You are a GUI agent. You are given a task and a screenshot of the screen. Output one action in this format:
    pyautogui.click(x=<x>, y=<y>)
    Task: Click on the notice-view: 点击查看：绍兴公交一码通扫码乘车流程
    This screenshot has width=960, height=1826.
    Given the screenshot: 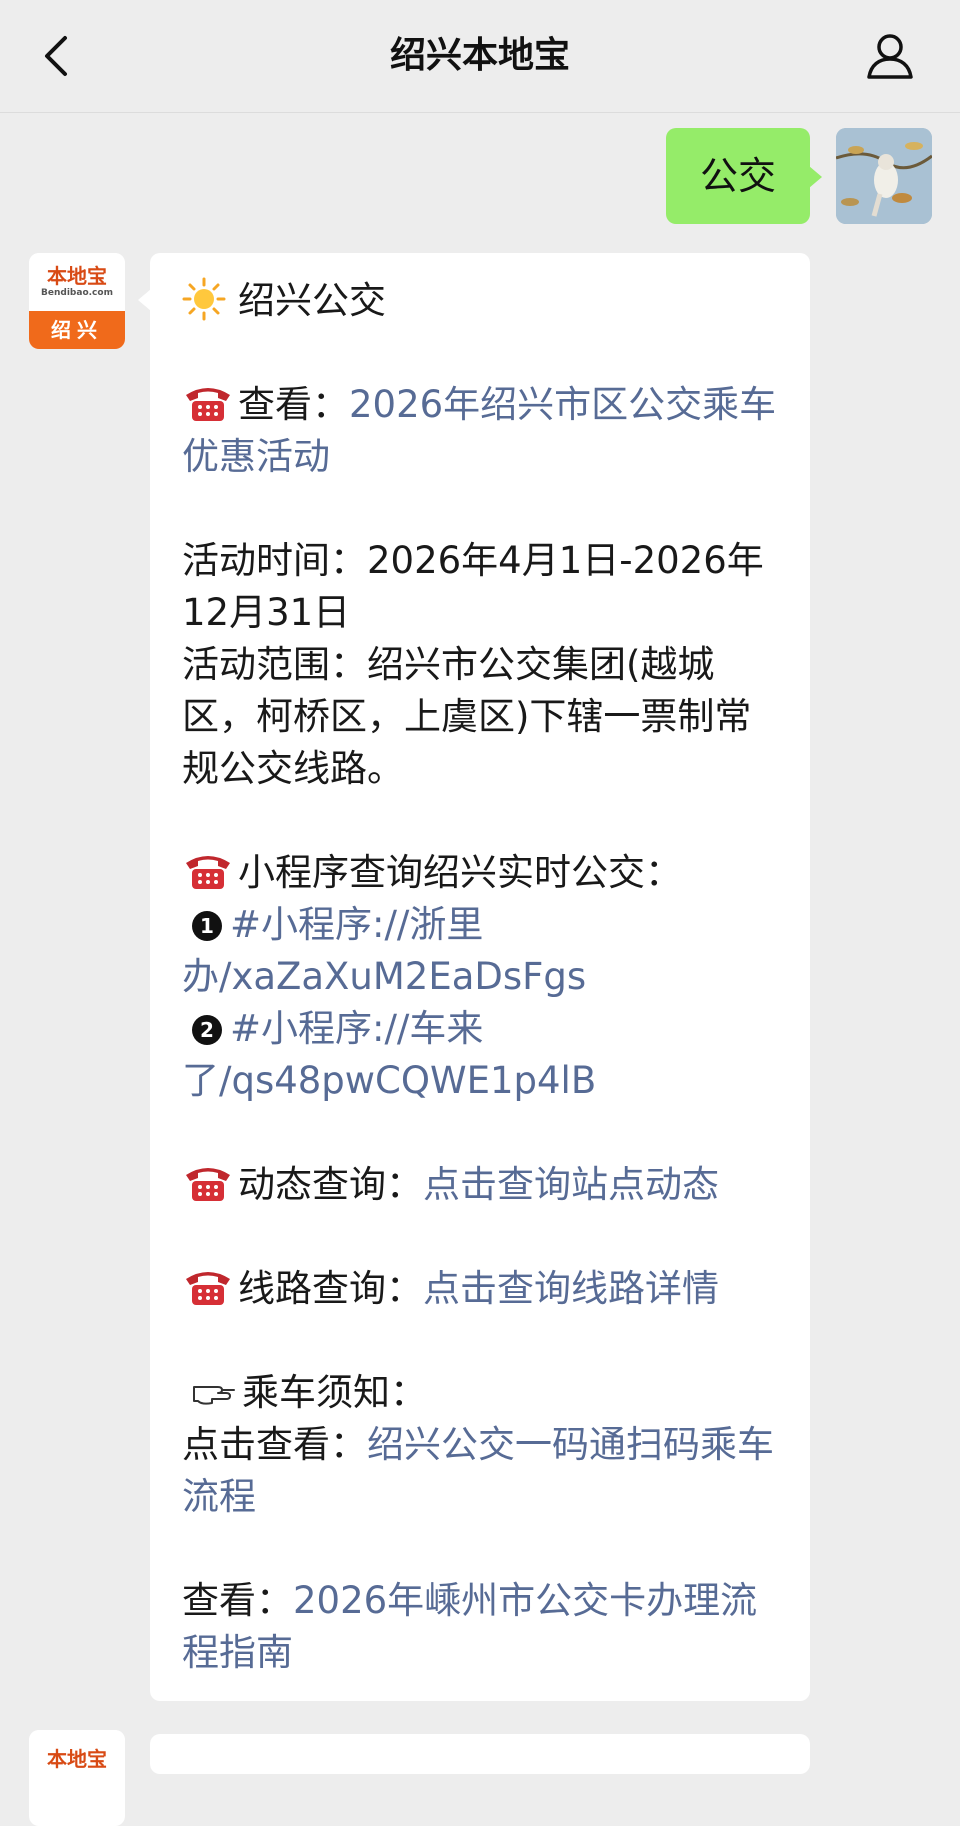 What is the action you would take?
    pyautogui.click(x=482, y=1471)
    